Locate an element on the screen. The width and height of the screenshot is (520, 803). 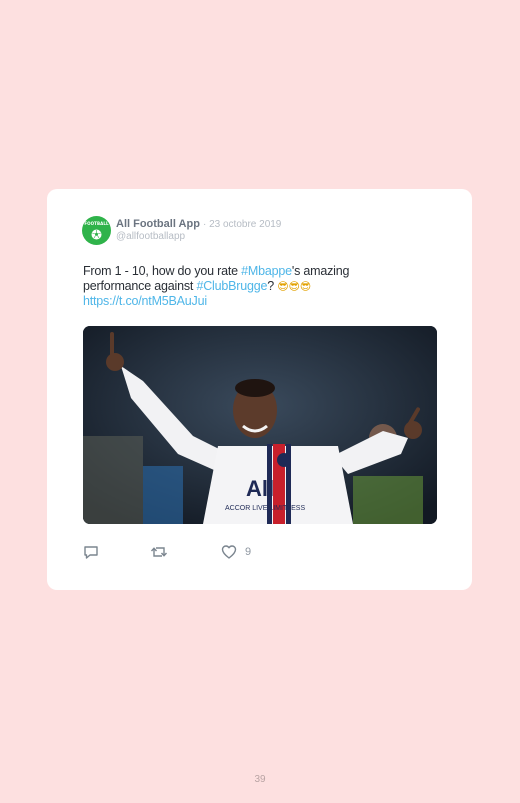
retweet-icon is located at coordinates (159, 552).